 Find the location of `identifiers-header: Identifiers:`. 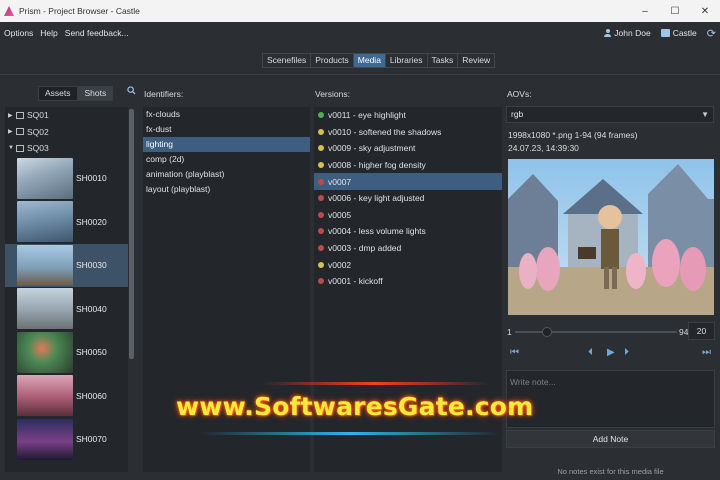

identifiers-header: Identifiers: is located at coordinates (164, 94).